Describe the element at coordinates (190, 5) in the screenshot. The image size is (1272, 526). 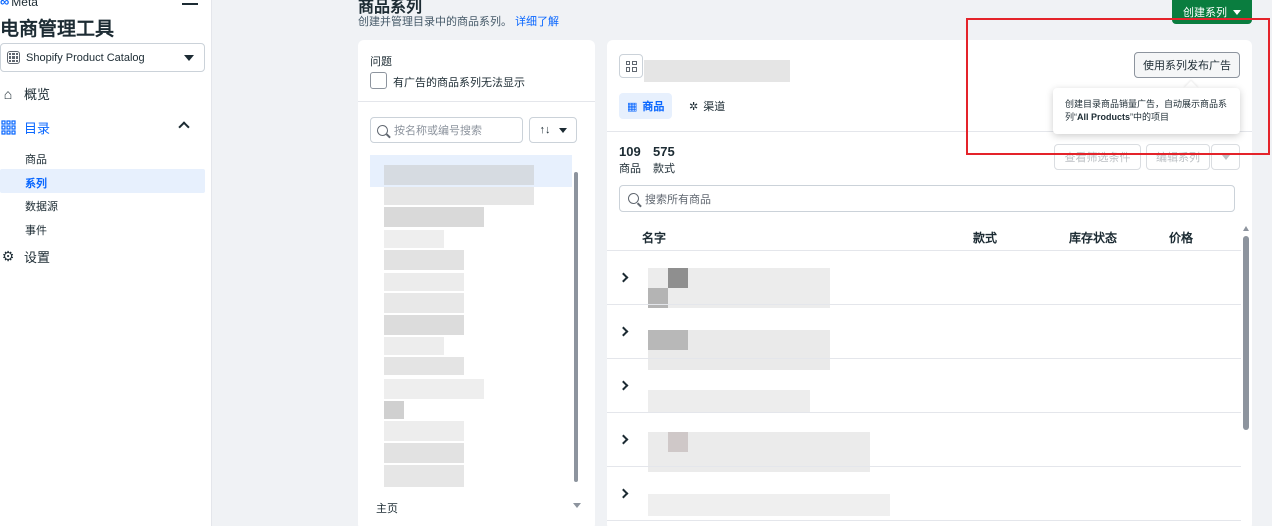
I see `hamburger-menu-icon` at that location.